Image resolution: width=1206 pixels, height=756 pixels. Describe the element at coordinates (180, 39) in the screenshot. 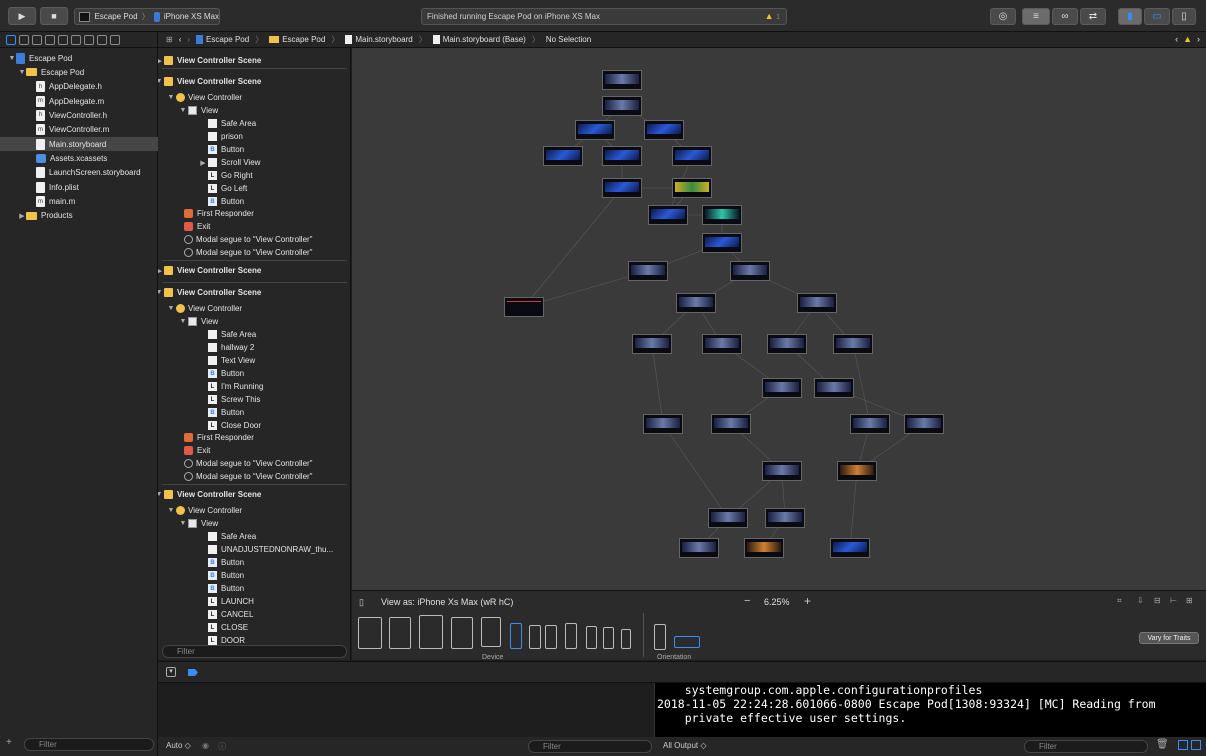

I see `back-icon: ‹` at that location.